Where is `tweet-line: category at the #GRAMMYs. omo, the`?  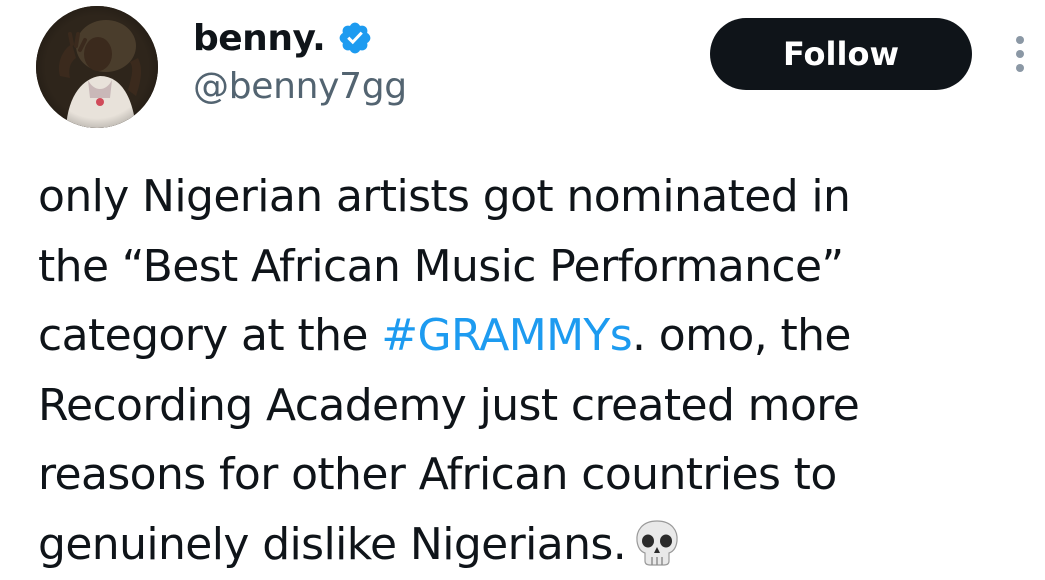
tweet-line: category at the #GRAMMYs. omo, the is located at coordinates (518, 336).